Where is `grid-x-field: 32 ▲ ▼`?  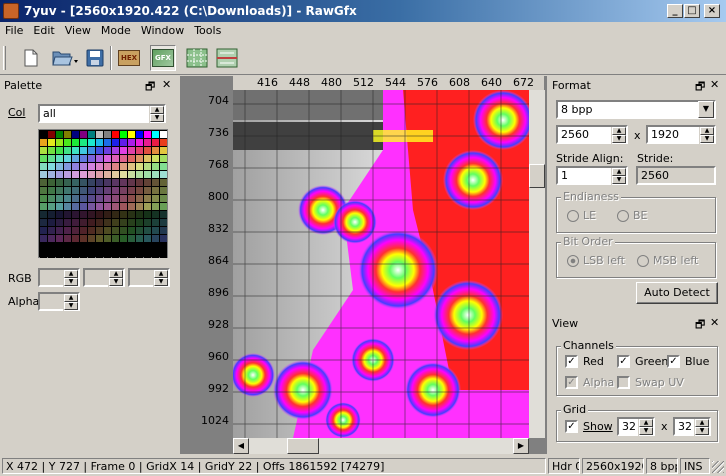
grid-x-field: 32 ▲ ▼ is located at coordinates (636, 426).